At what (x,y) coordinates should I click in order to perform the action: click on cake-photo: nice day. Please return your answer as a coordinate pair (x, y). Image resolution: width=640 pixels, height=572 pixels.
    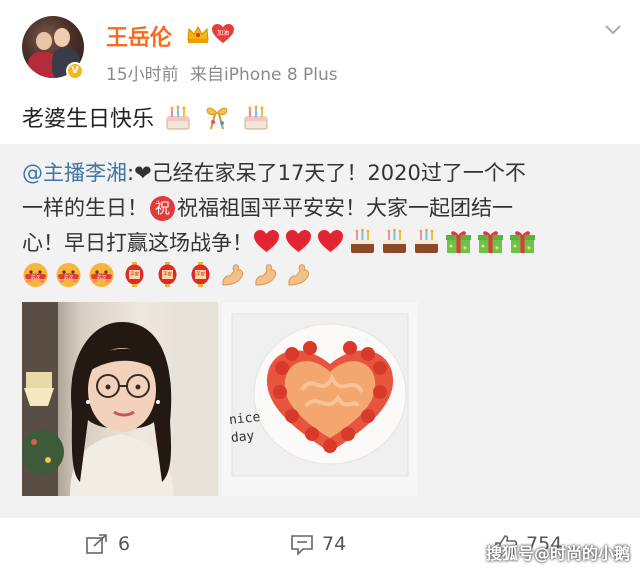
    Looking at the image, I should click on (320, 399).